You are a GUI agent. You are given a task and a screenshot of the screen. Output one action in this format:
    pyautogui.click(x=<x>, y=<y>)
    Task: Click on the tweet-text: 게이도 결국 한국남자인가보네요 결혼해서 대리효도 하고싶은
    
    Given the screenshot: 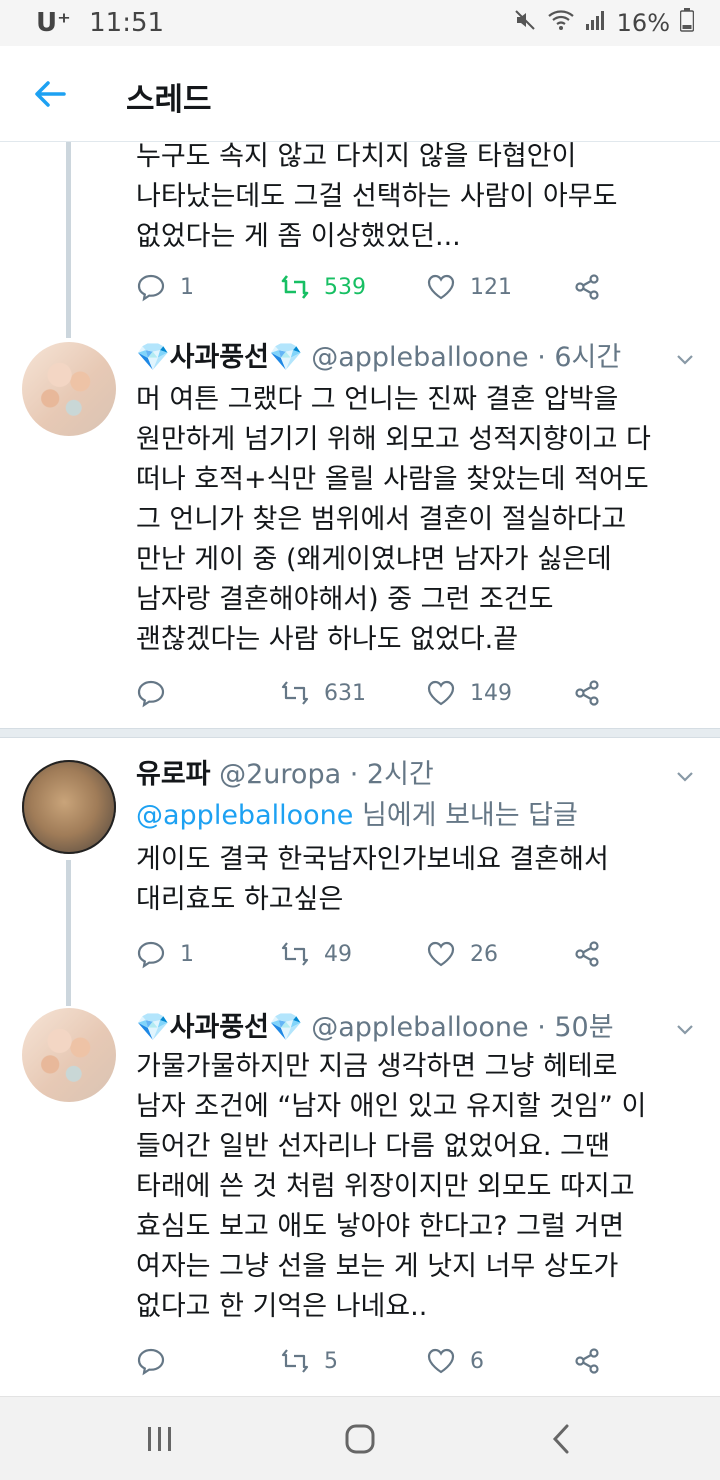 What is the action you would take?
    pyautogui.click(x=416, y=880)
    